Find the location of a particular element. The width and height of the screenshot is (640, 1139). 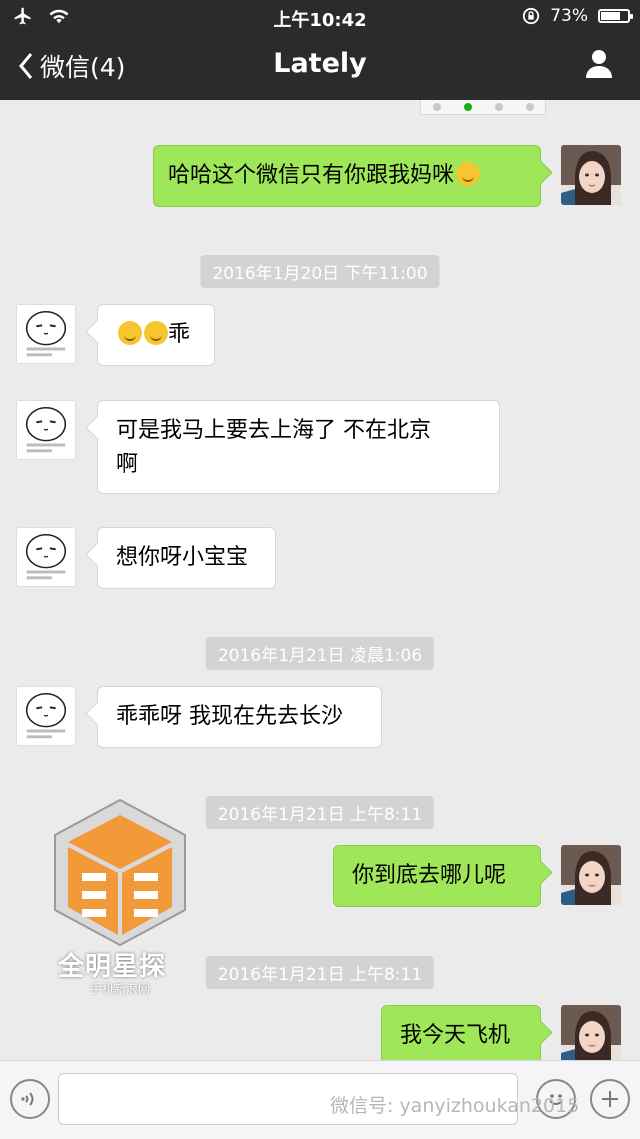

profile-icon is located at coordinates (599, 64).